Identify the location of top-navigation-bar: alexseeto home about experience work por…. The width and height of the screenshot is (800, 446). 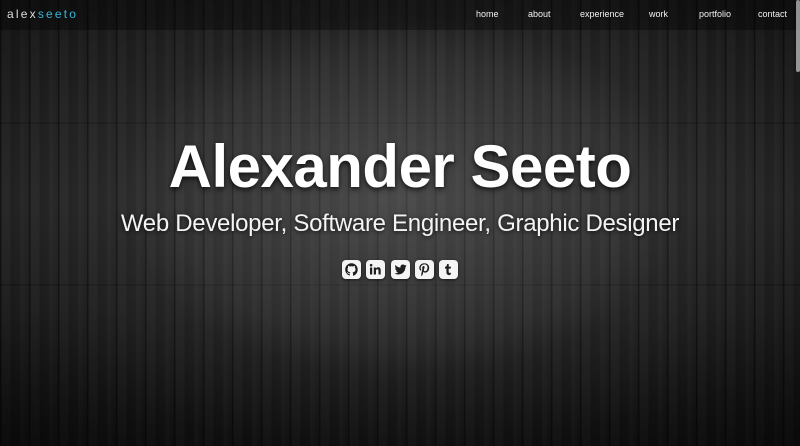
(400, 15).